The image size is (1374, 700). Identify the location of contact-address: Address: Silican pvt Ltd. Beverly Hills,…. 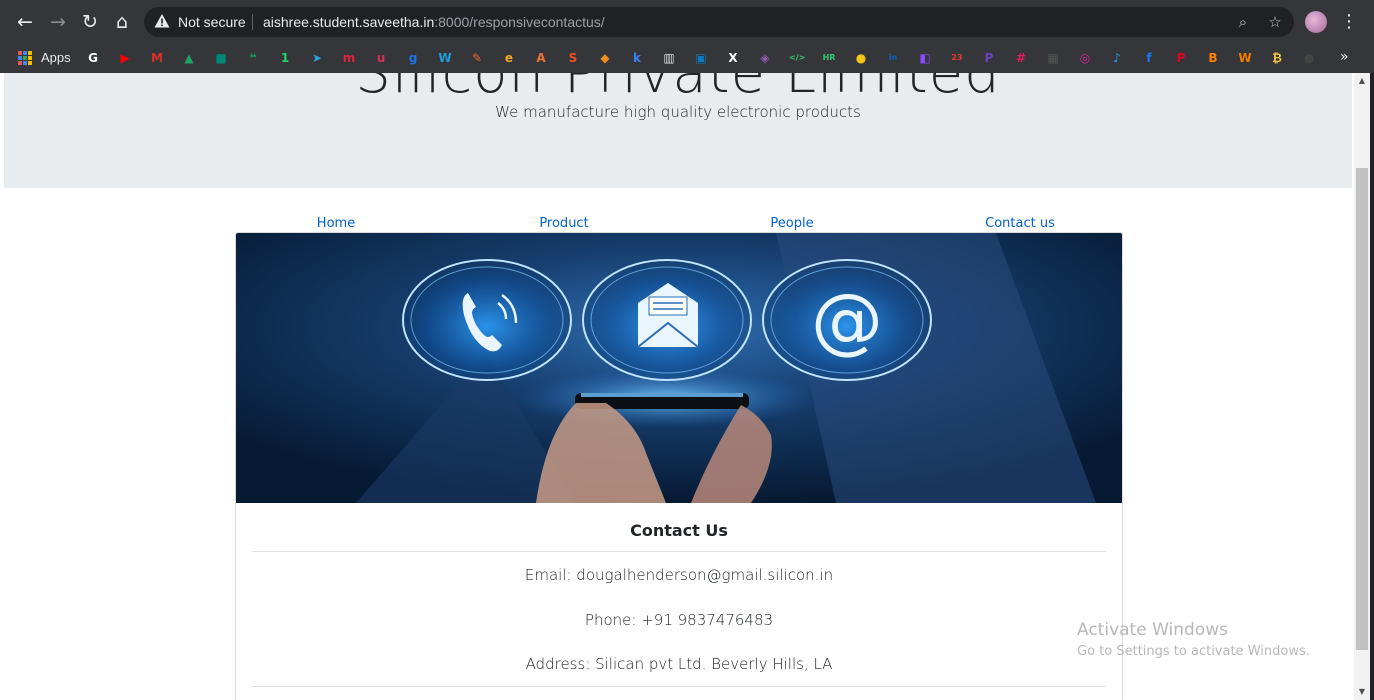
(679, 664).